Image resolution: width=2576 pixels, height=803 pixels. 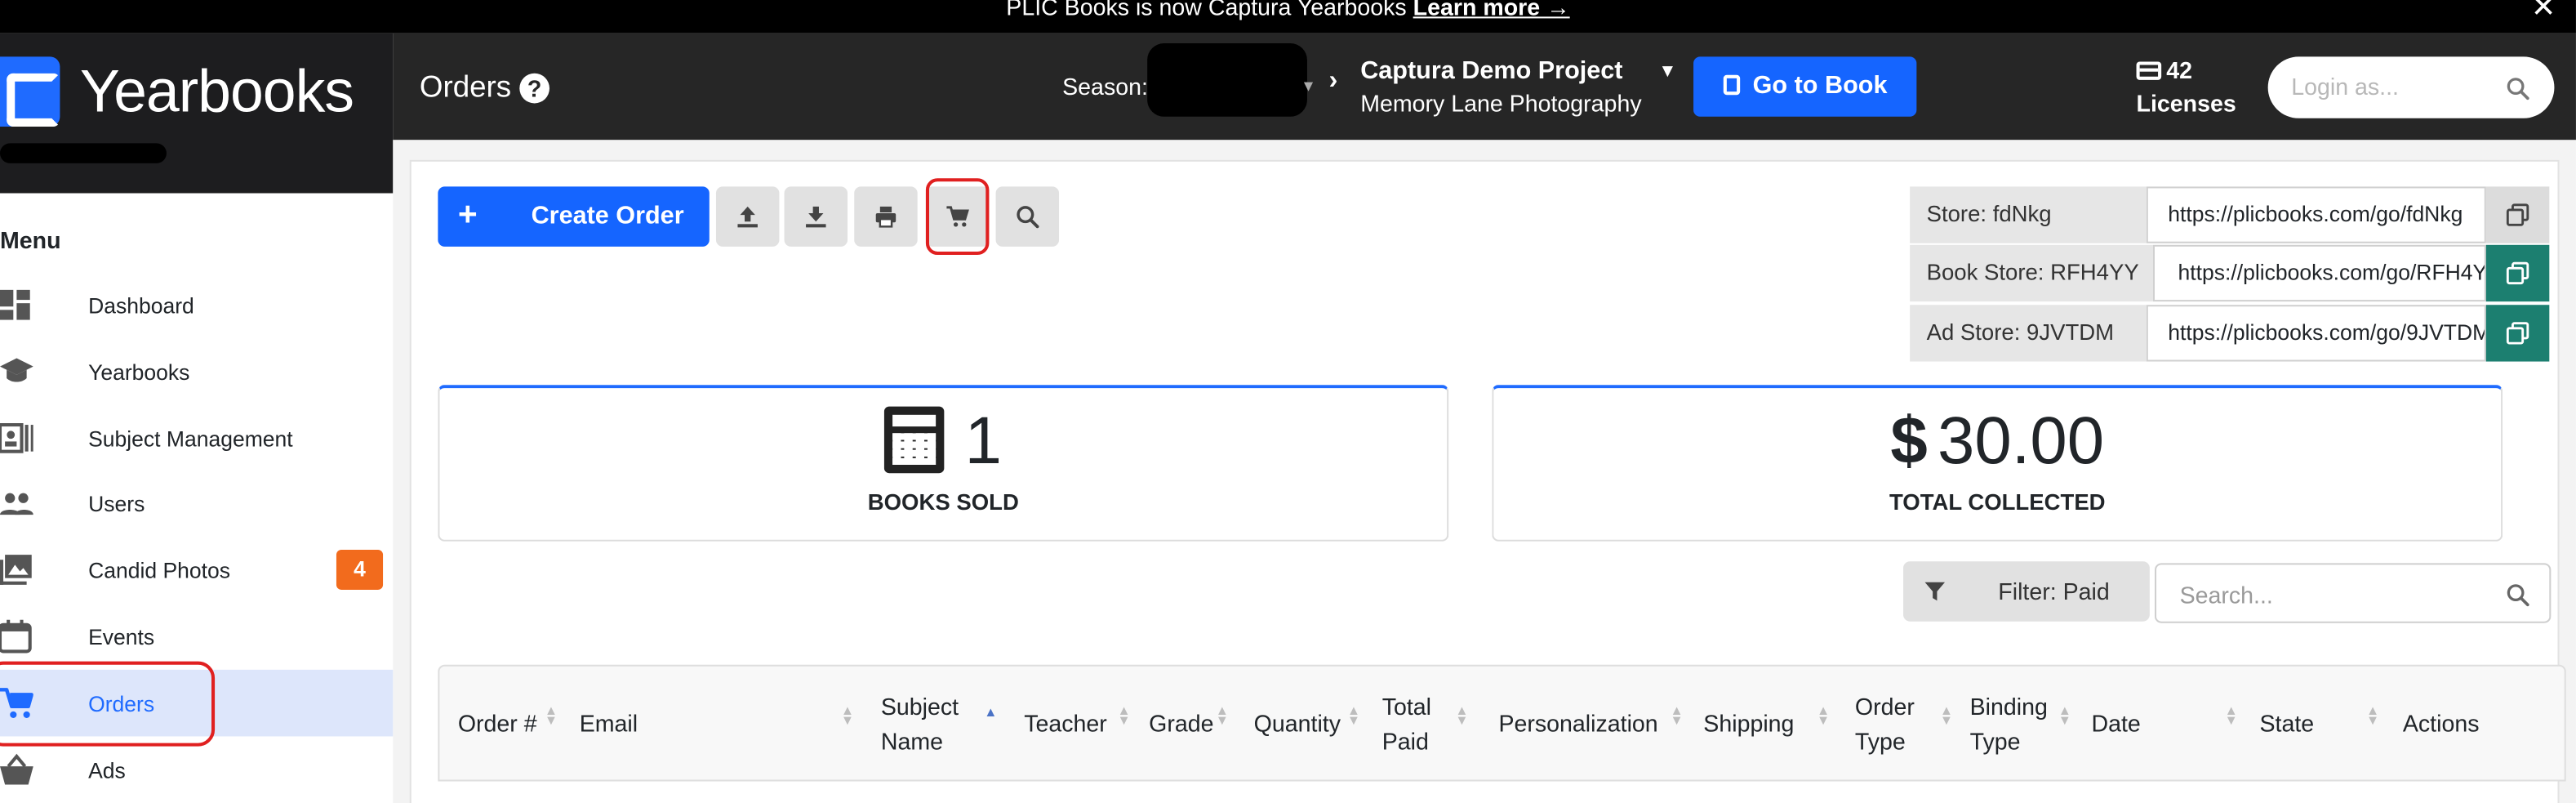 I want to click on season-chevron-down-icon: ▾, so click(x=1309, y=85).